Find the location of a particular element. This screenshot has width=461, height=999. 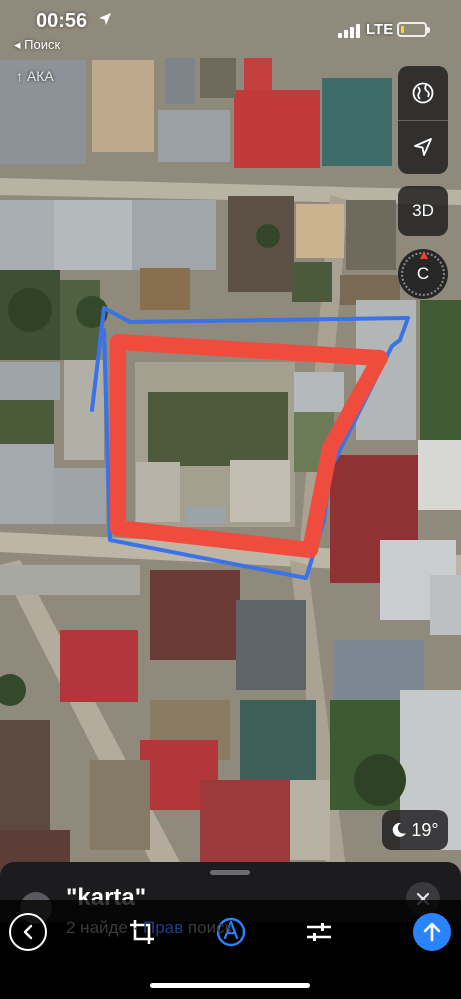

location-services-icon is located at coordinates (105, 19).